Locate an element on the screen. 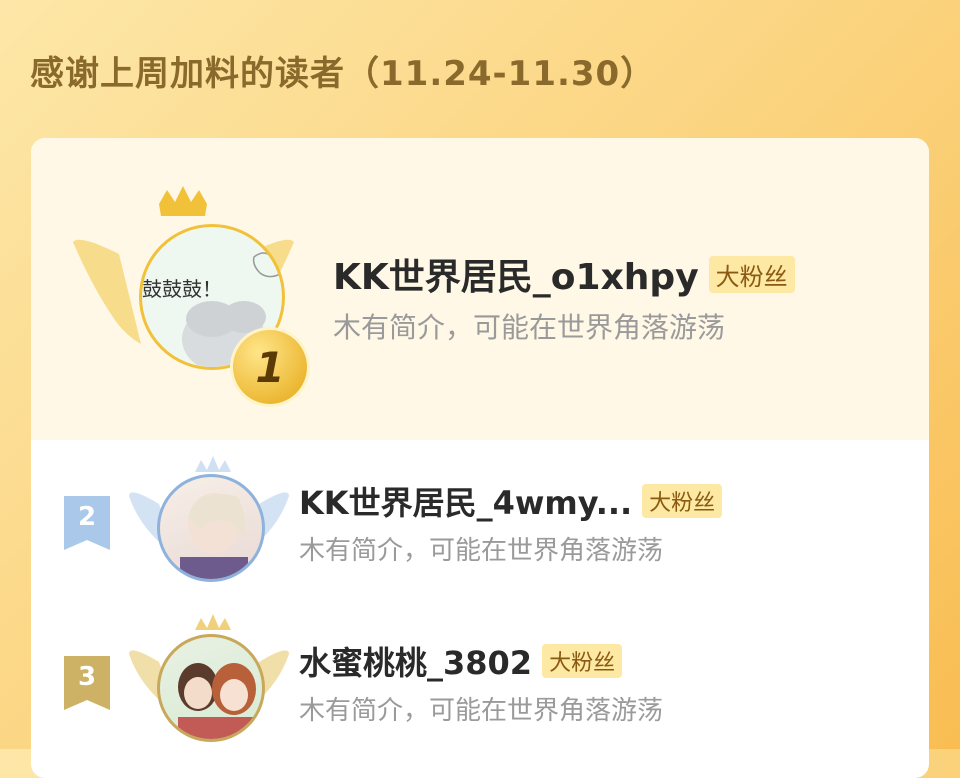 The height and width of the screenshot is (778, 960). reader-name: 水蜜桃桃_3802 is located at coordinates (415, 661).